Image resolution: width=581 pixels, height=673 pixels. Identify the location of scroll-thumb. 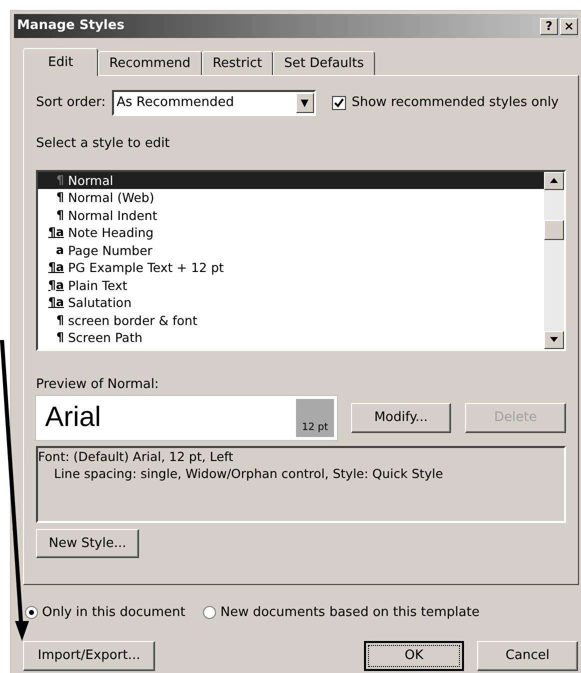
(554, 230).